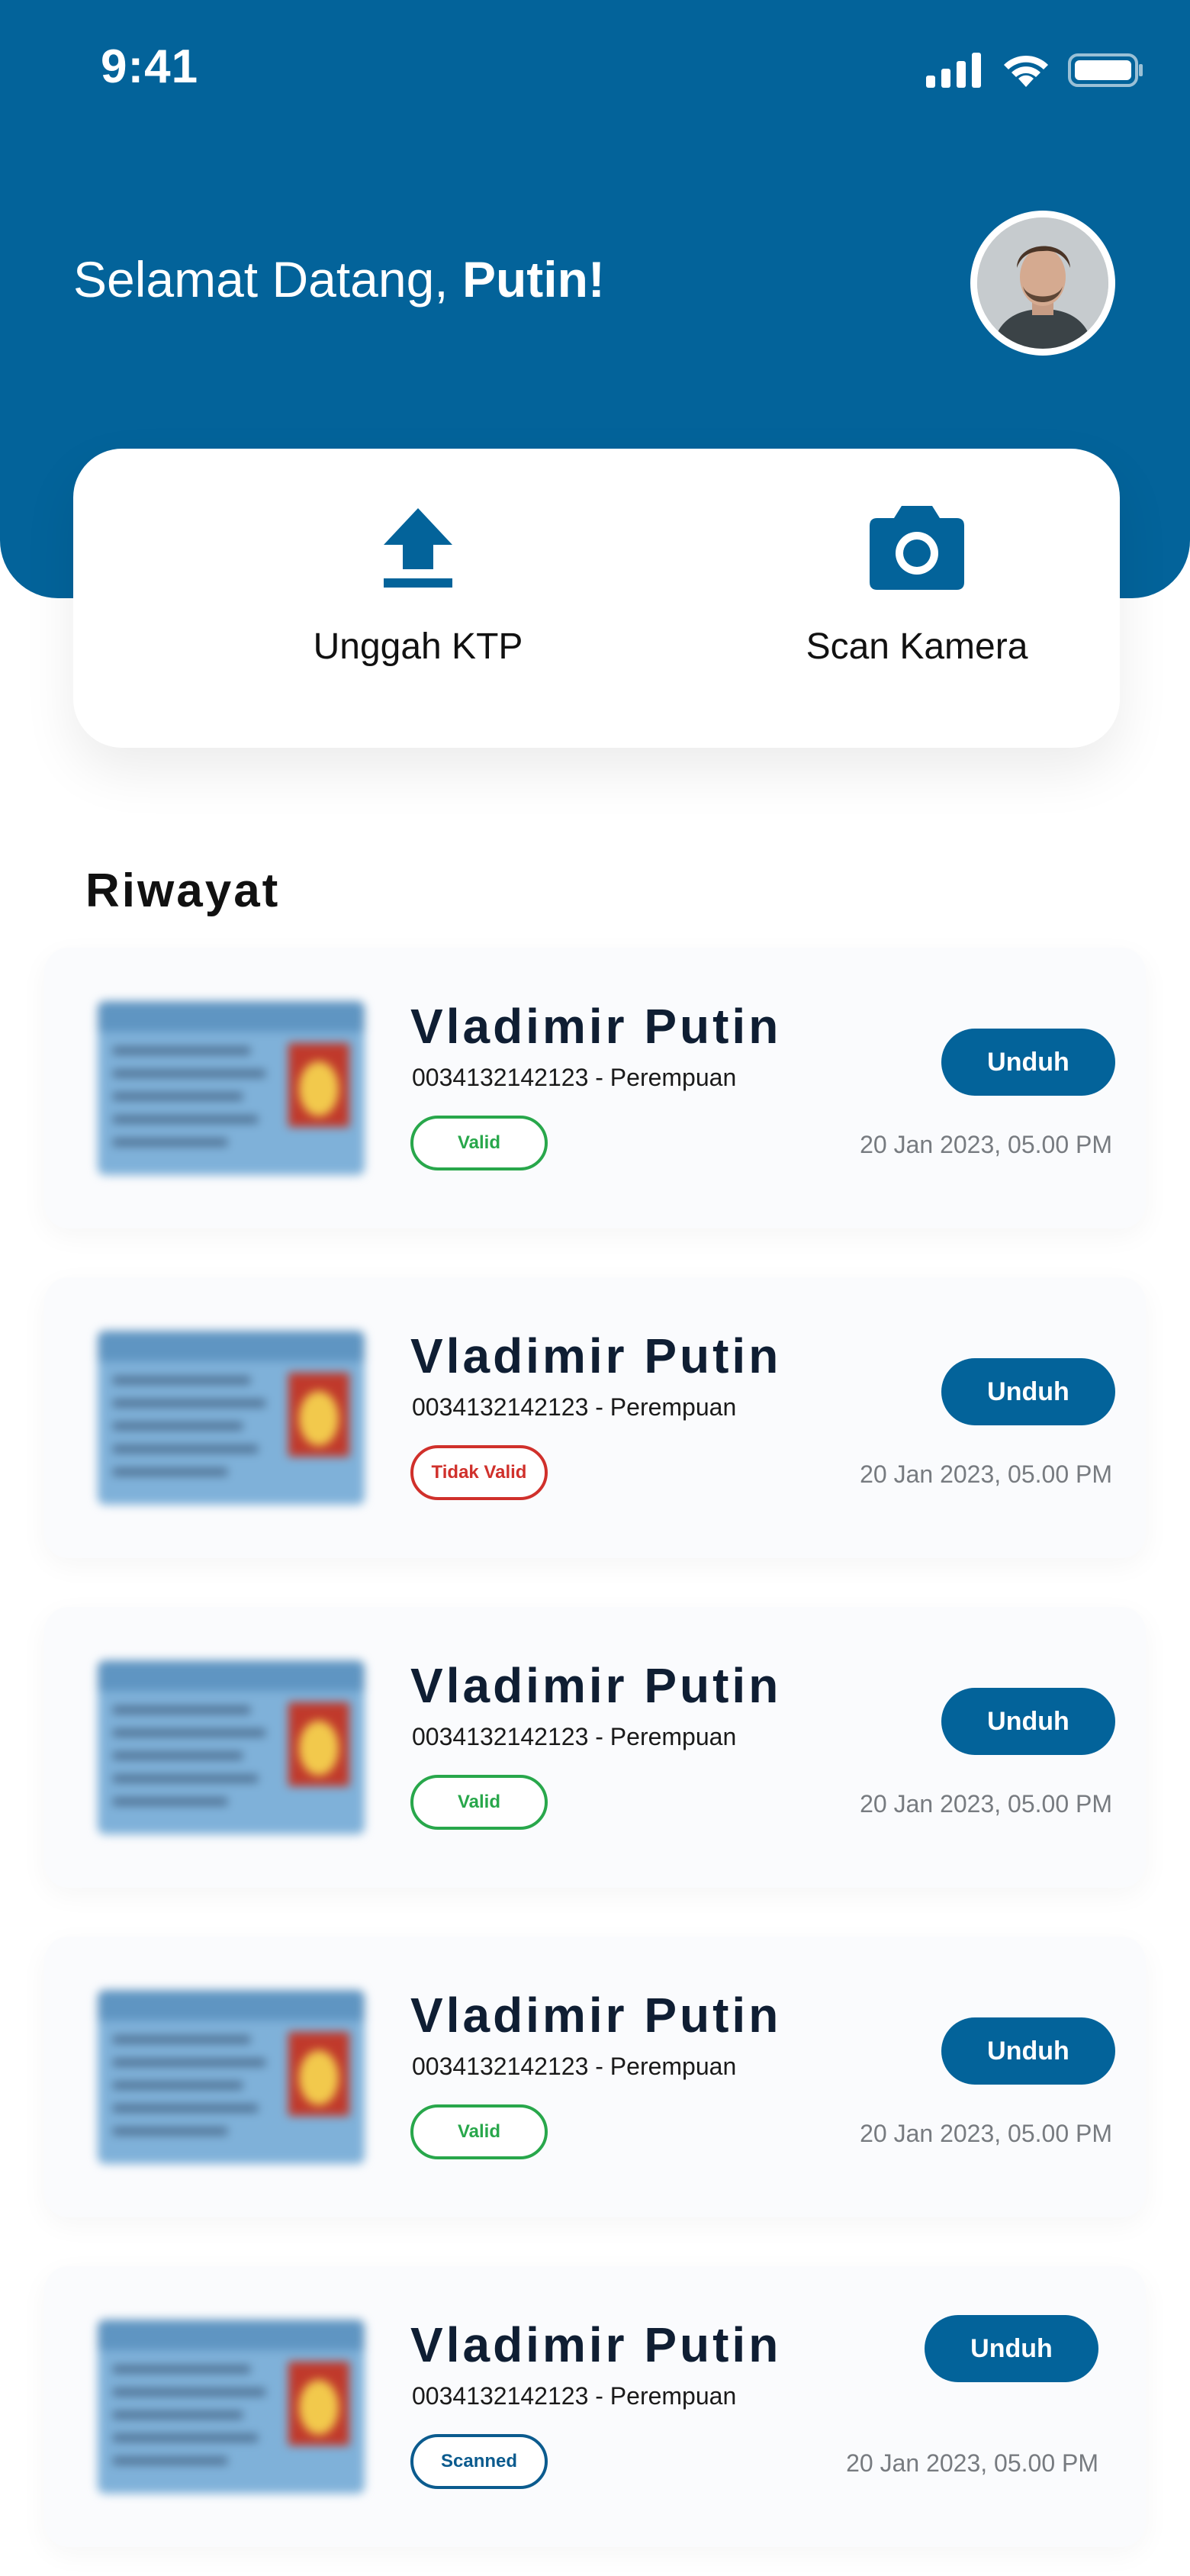  I want to click on wifi-icon, so click(1026, 71).